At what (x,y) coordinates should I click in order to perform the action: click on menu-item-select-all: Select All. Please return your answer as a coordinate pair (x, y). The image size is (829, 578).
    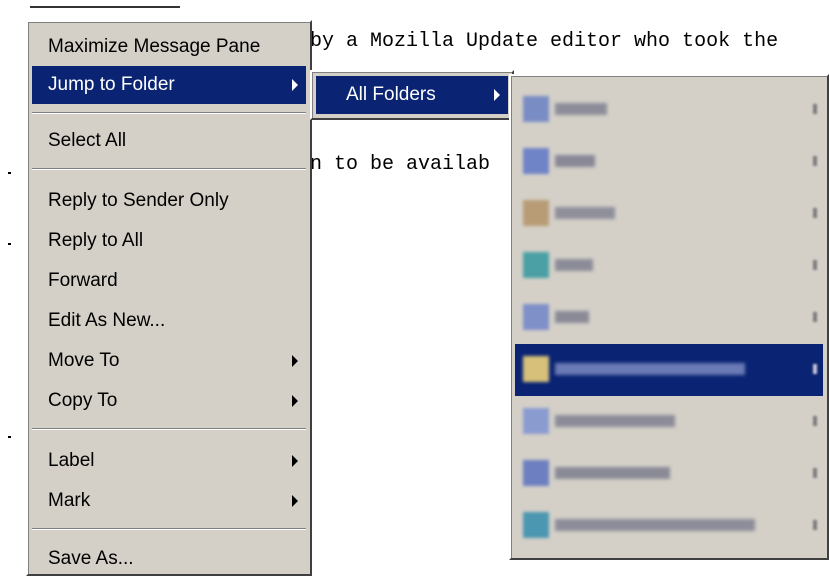
    Looking at the image, I should click on (169, 141).